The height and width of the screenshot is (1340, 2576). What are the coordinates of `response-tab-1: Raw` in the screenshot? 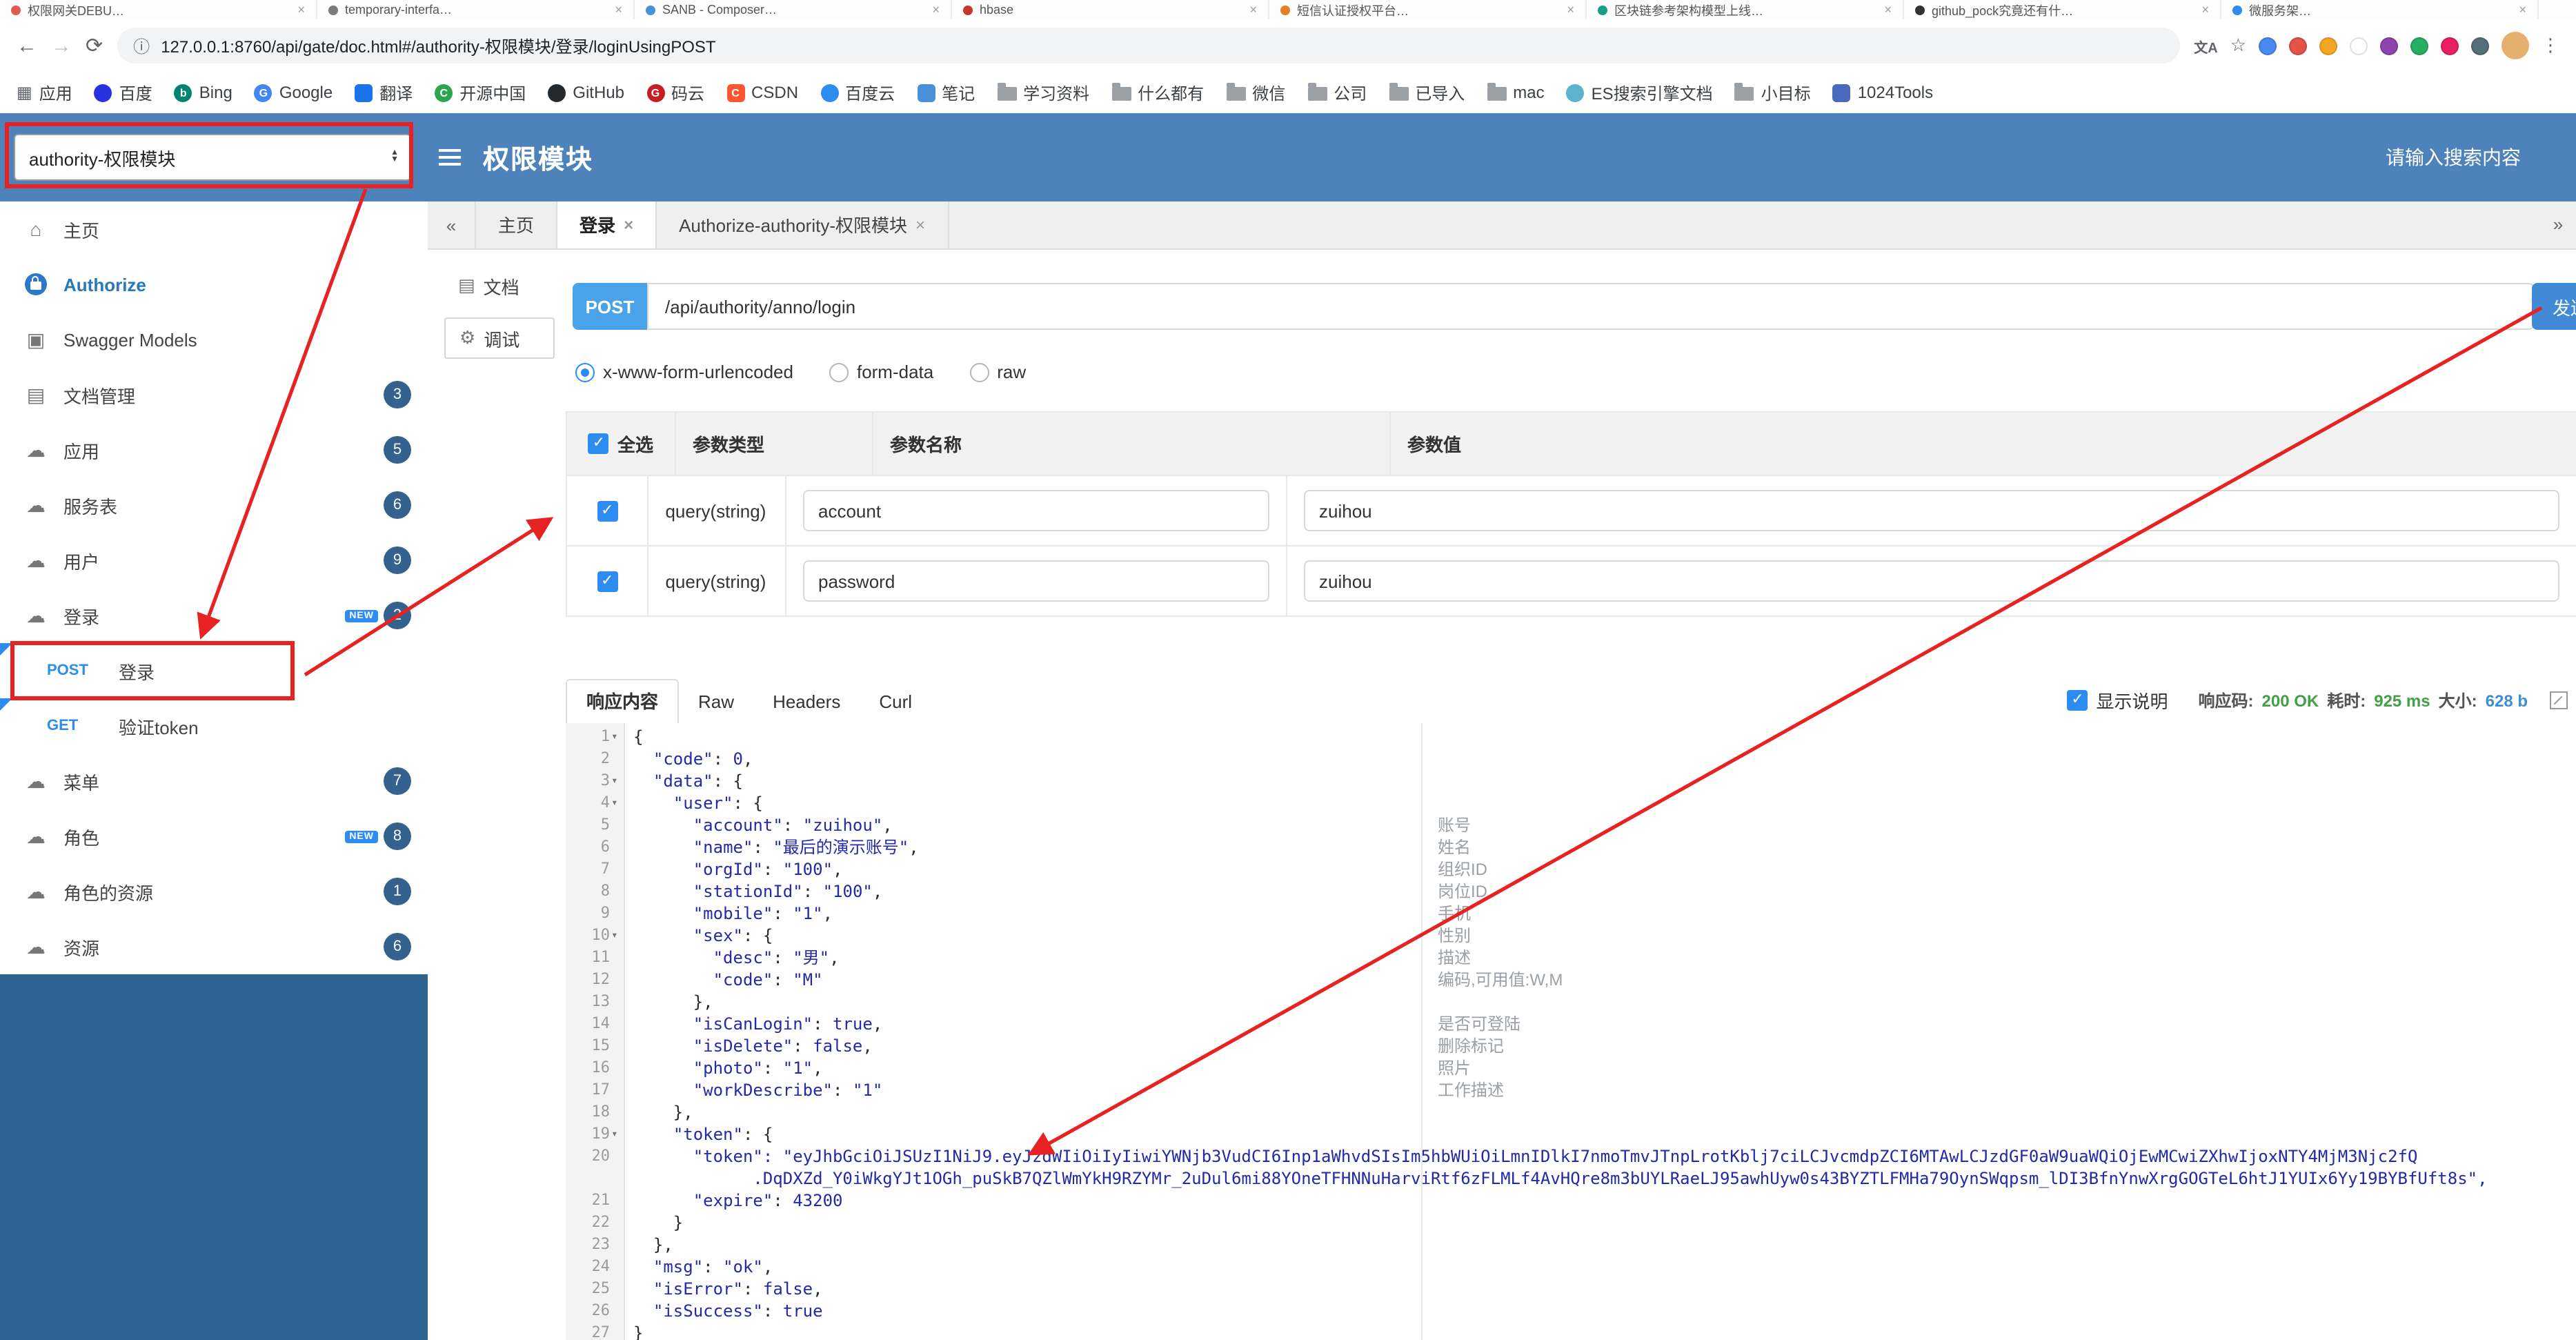 It's located at (716, 701).